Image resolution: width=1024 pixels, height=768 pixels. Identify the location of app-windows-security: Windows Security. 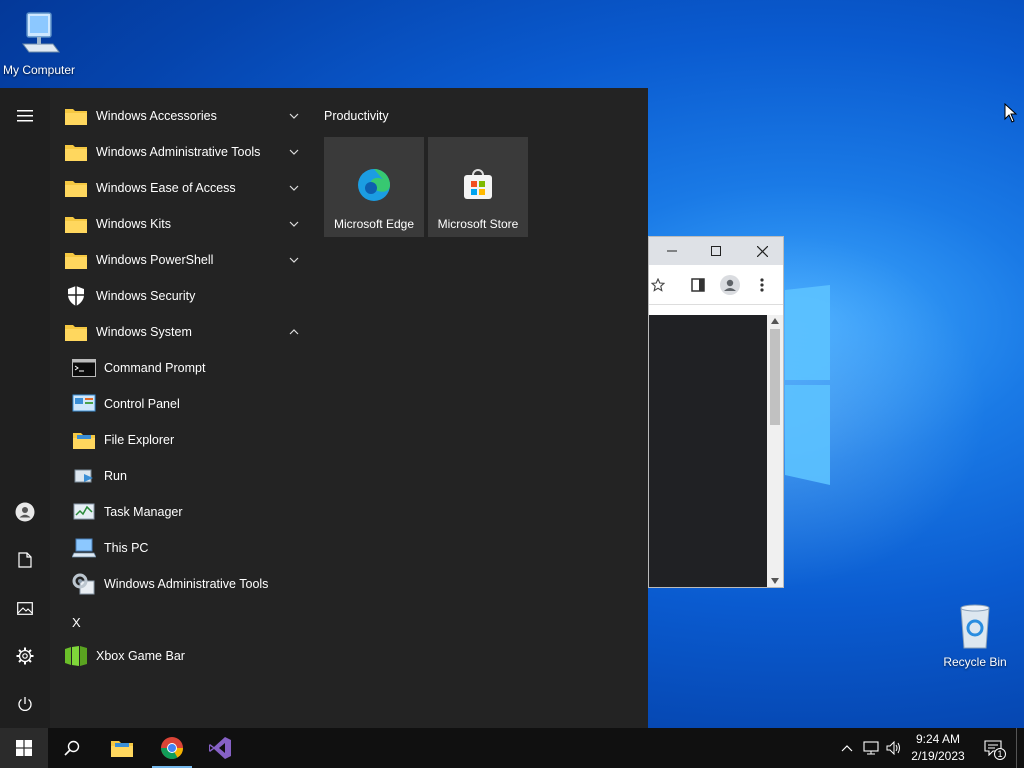
(179, 296).